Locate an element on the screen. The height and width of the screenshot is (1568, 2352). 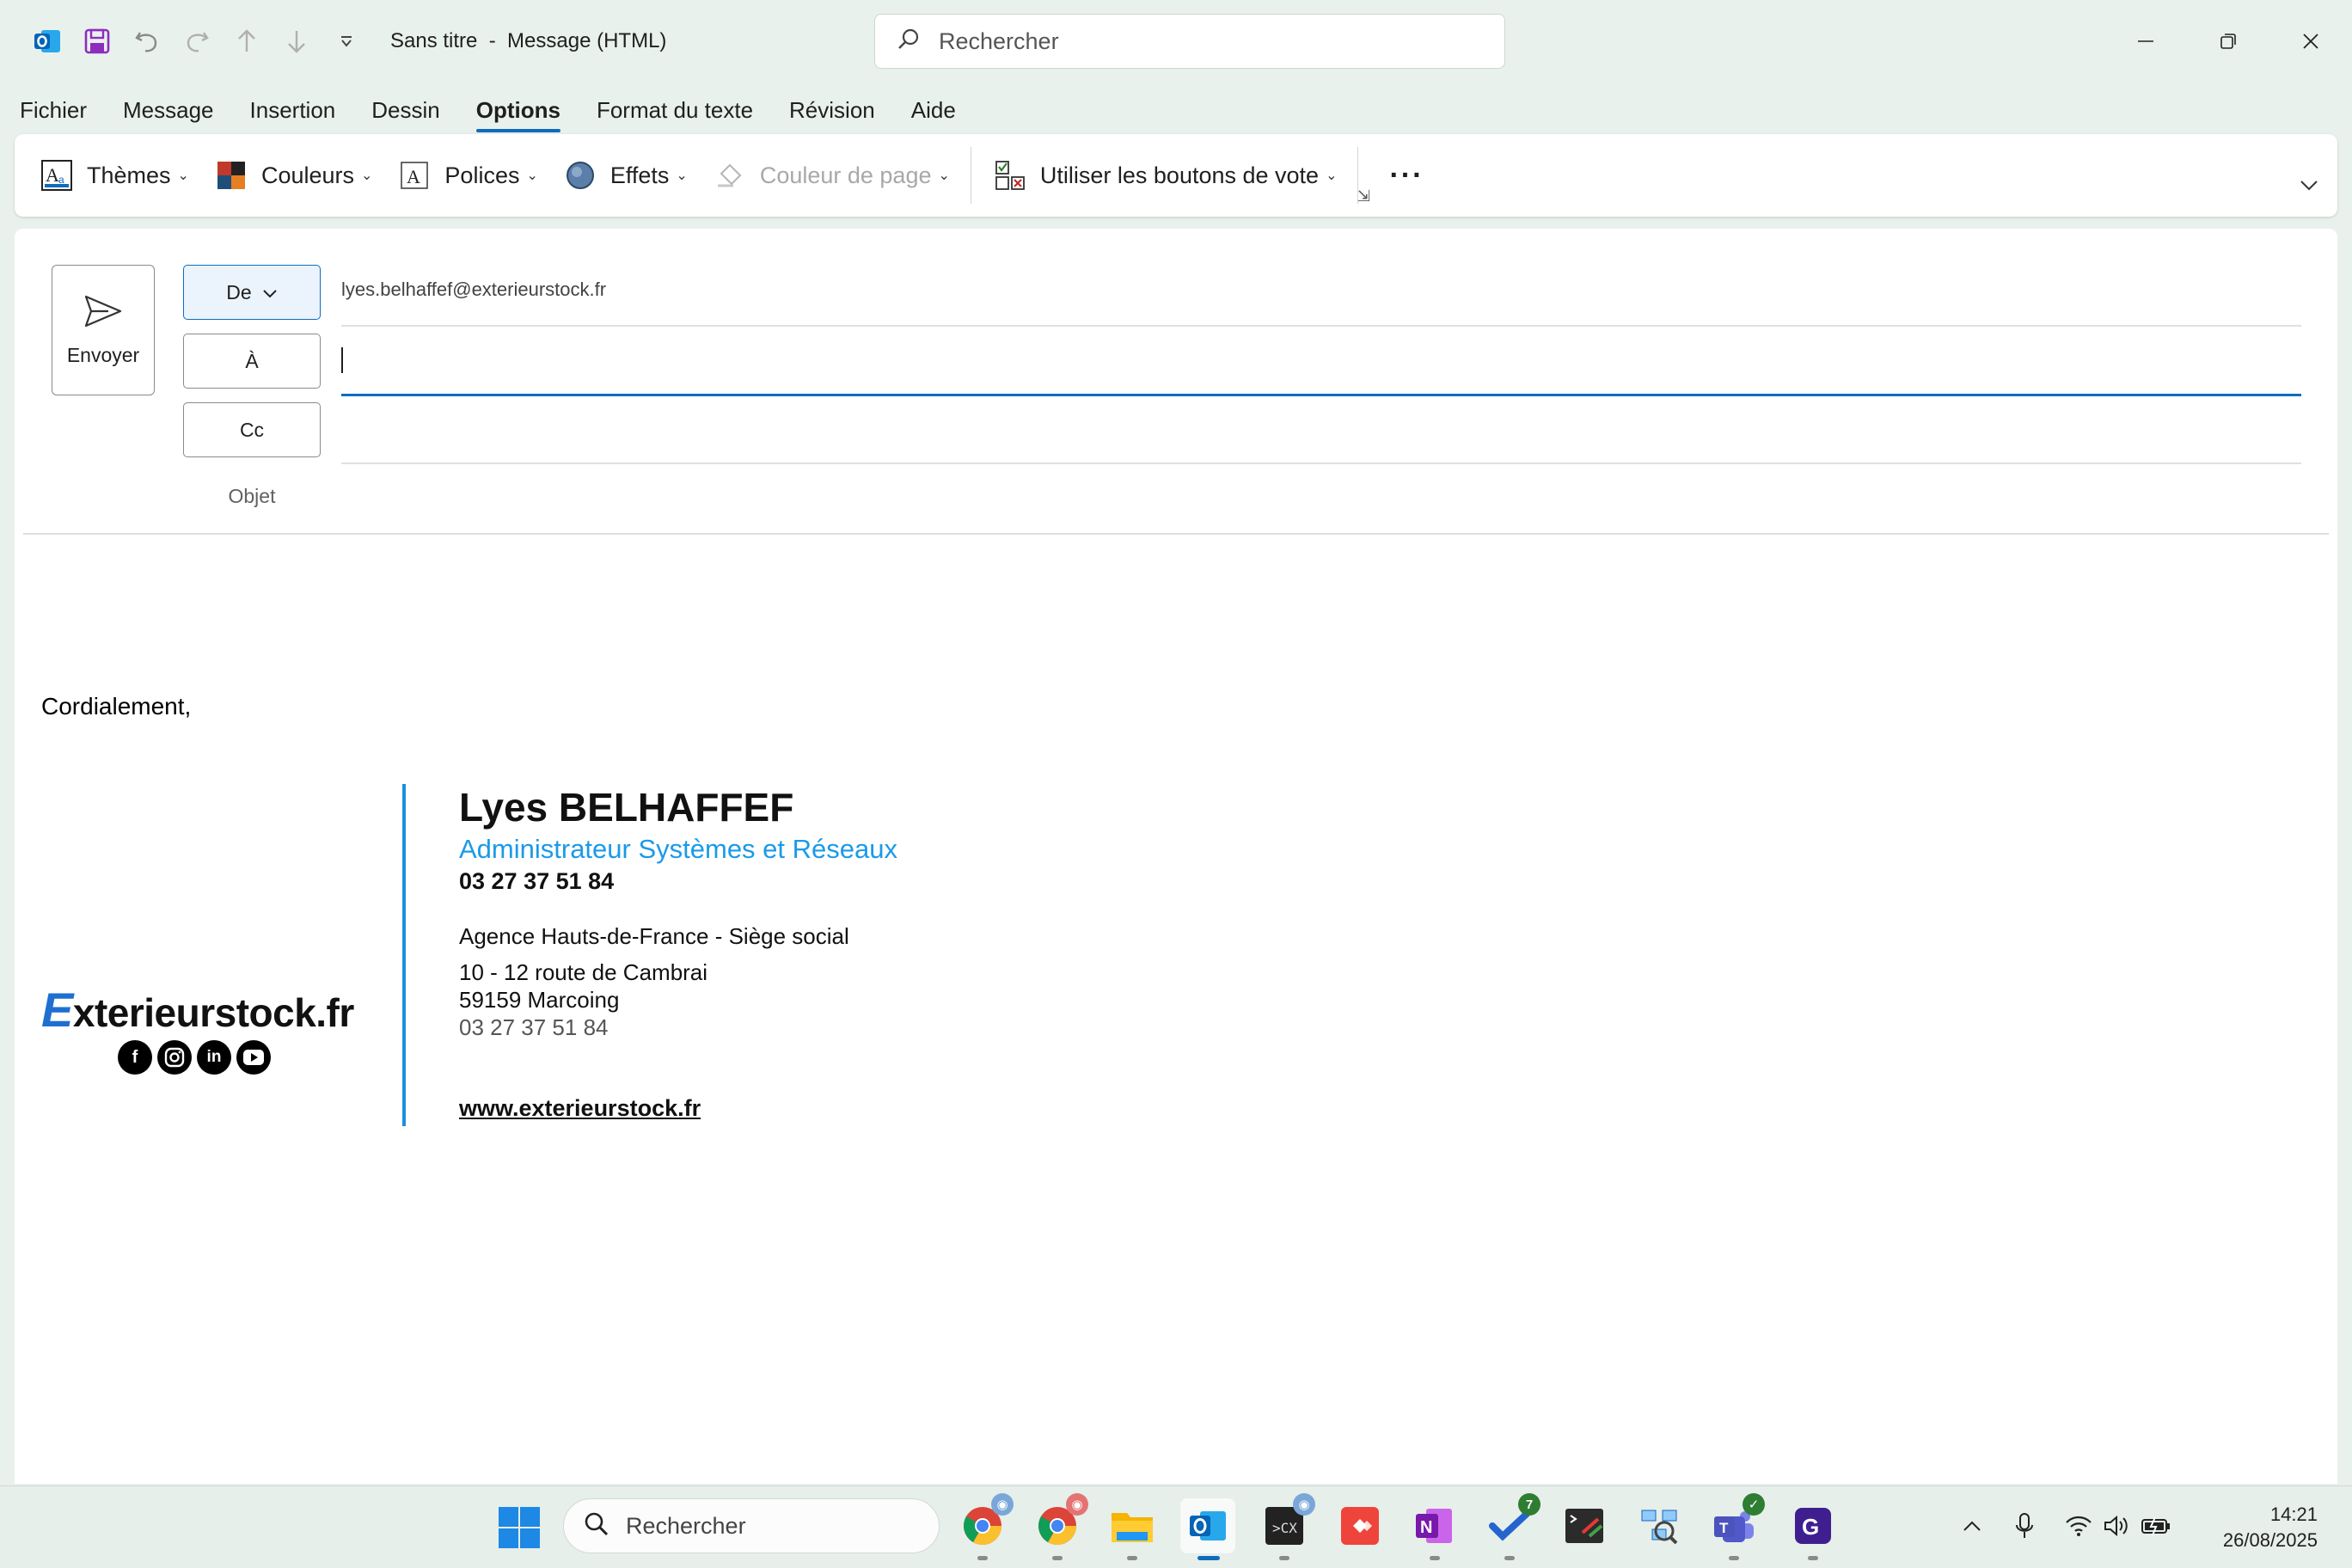
signature-website-link: www.exterieurstock.fr is located at coordinates (580, 1108).